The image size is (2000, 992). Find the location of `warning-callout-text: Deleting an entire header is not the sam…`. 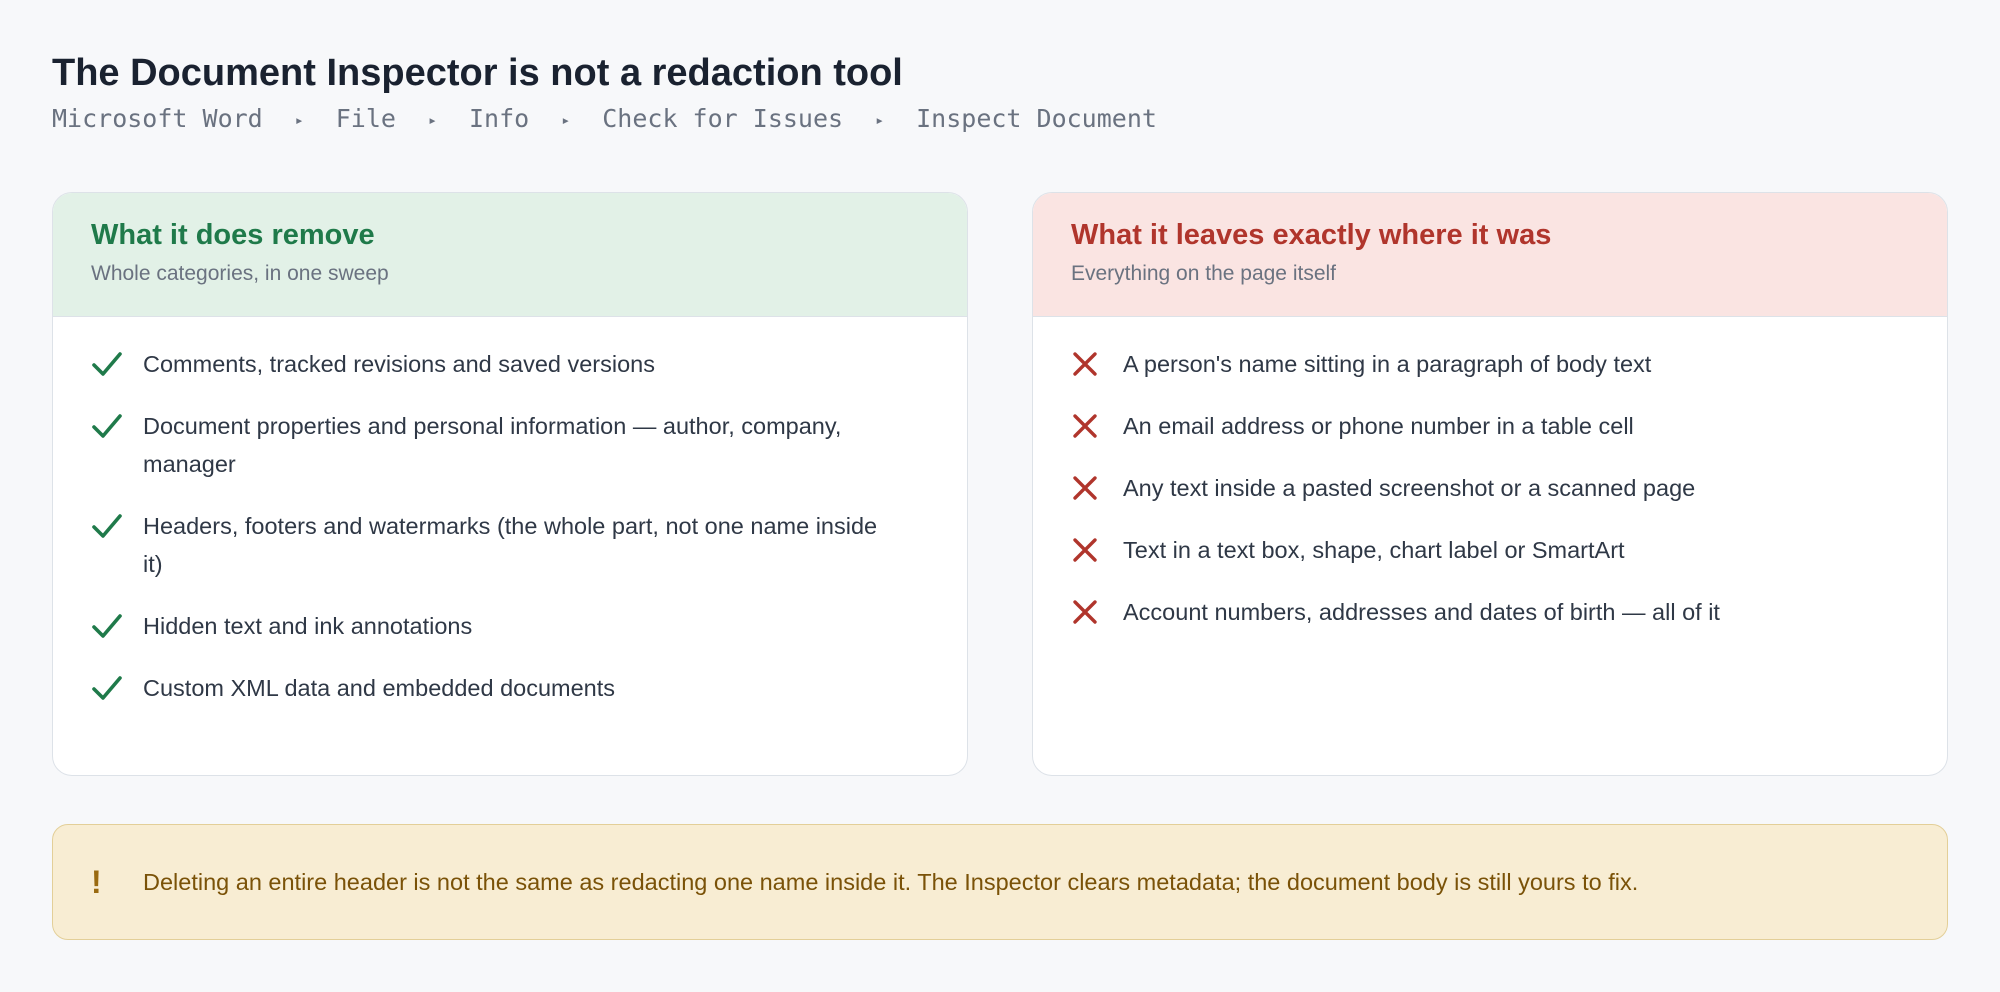

warning-callout-text: Deleting an entire header is not the sam… is located at coordinates (891, 881).